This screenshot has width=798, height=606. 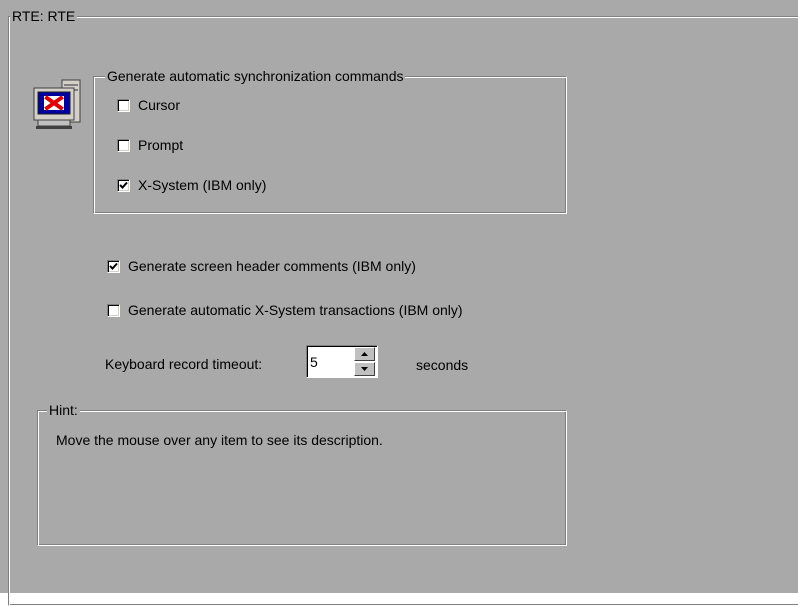 What do you see at coordinates (63, 410) in the screenshot?
I see `hint-group-title: Hint:` at bounding box center [63, 410].